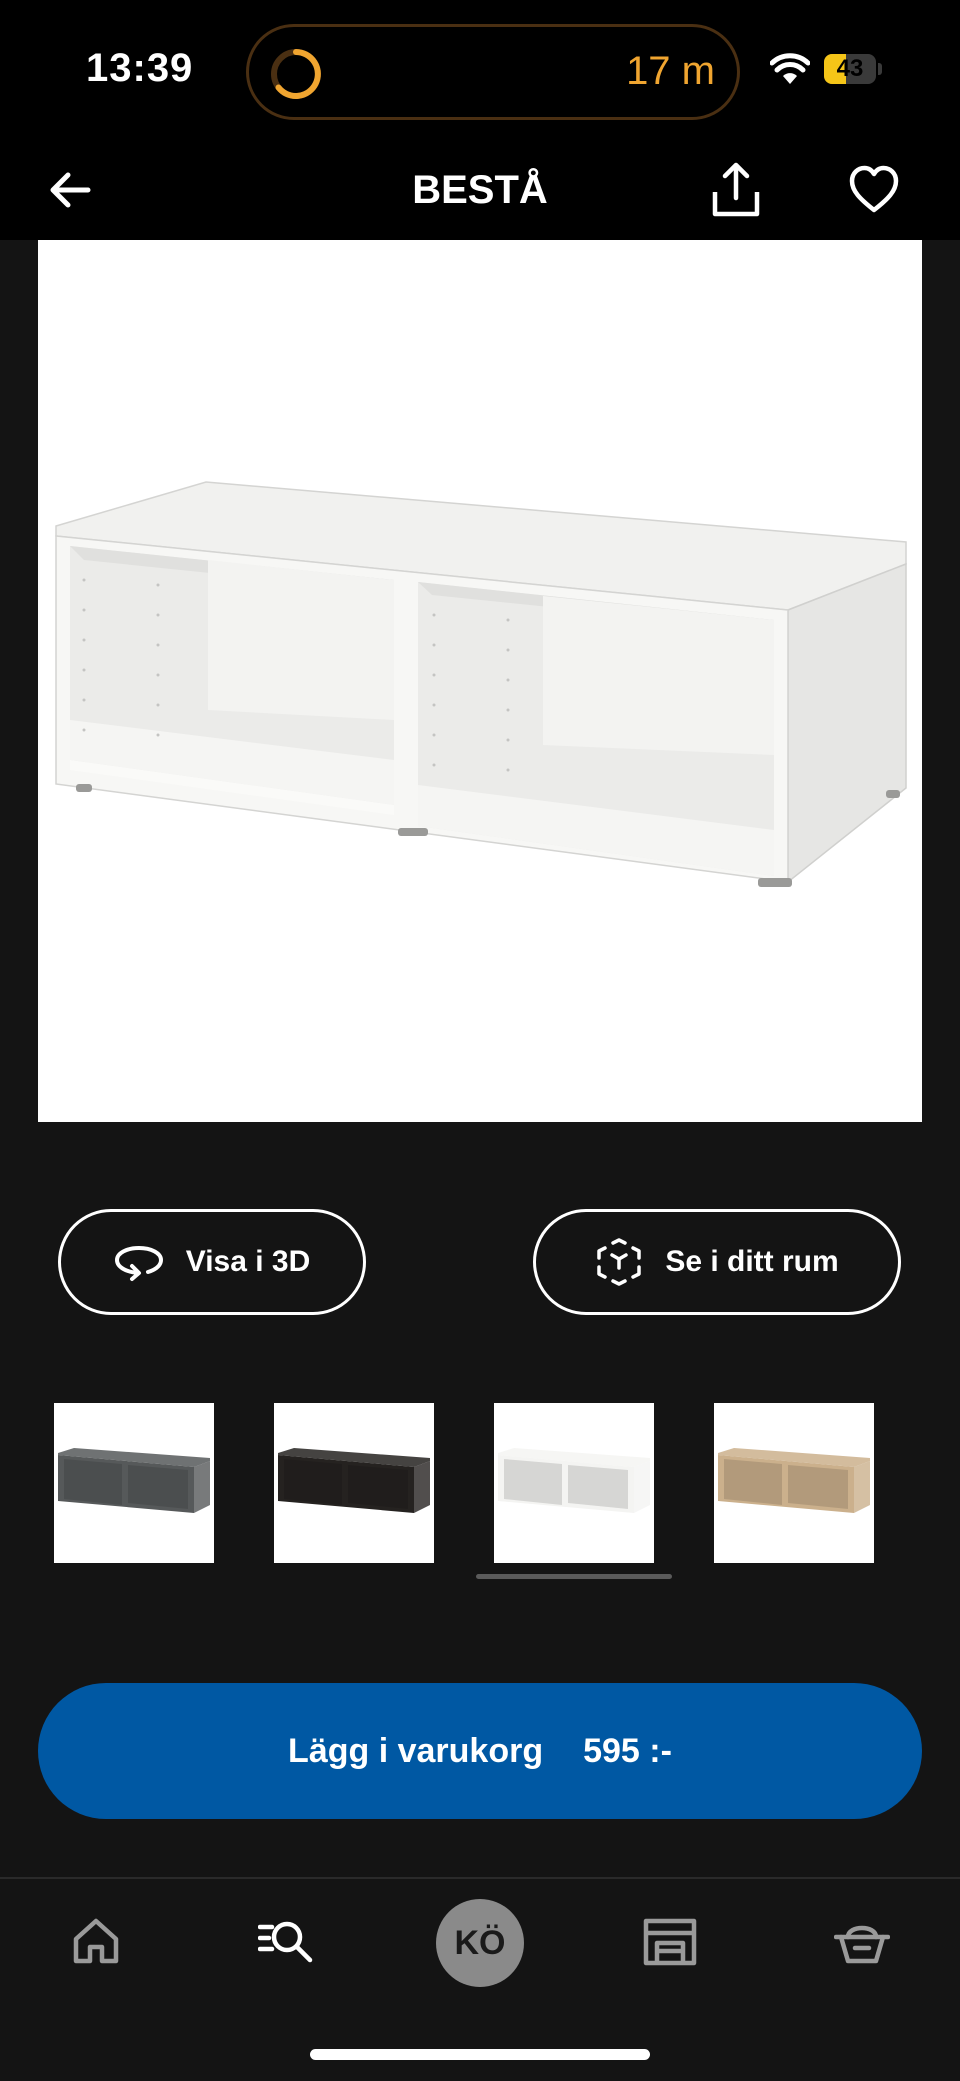 This screenshot has height=2081, width=960. What do you see at coordinates (627, 1750) in the screenshot?
I see `product-price: 595 :-` at bounding box center [627, 1750].